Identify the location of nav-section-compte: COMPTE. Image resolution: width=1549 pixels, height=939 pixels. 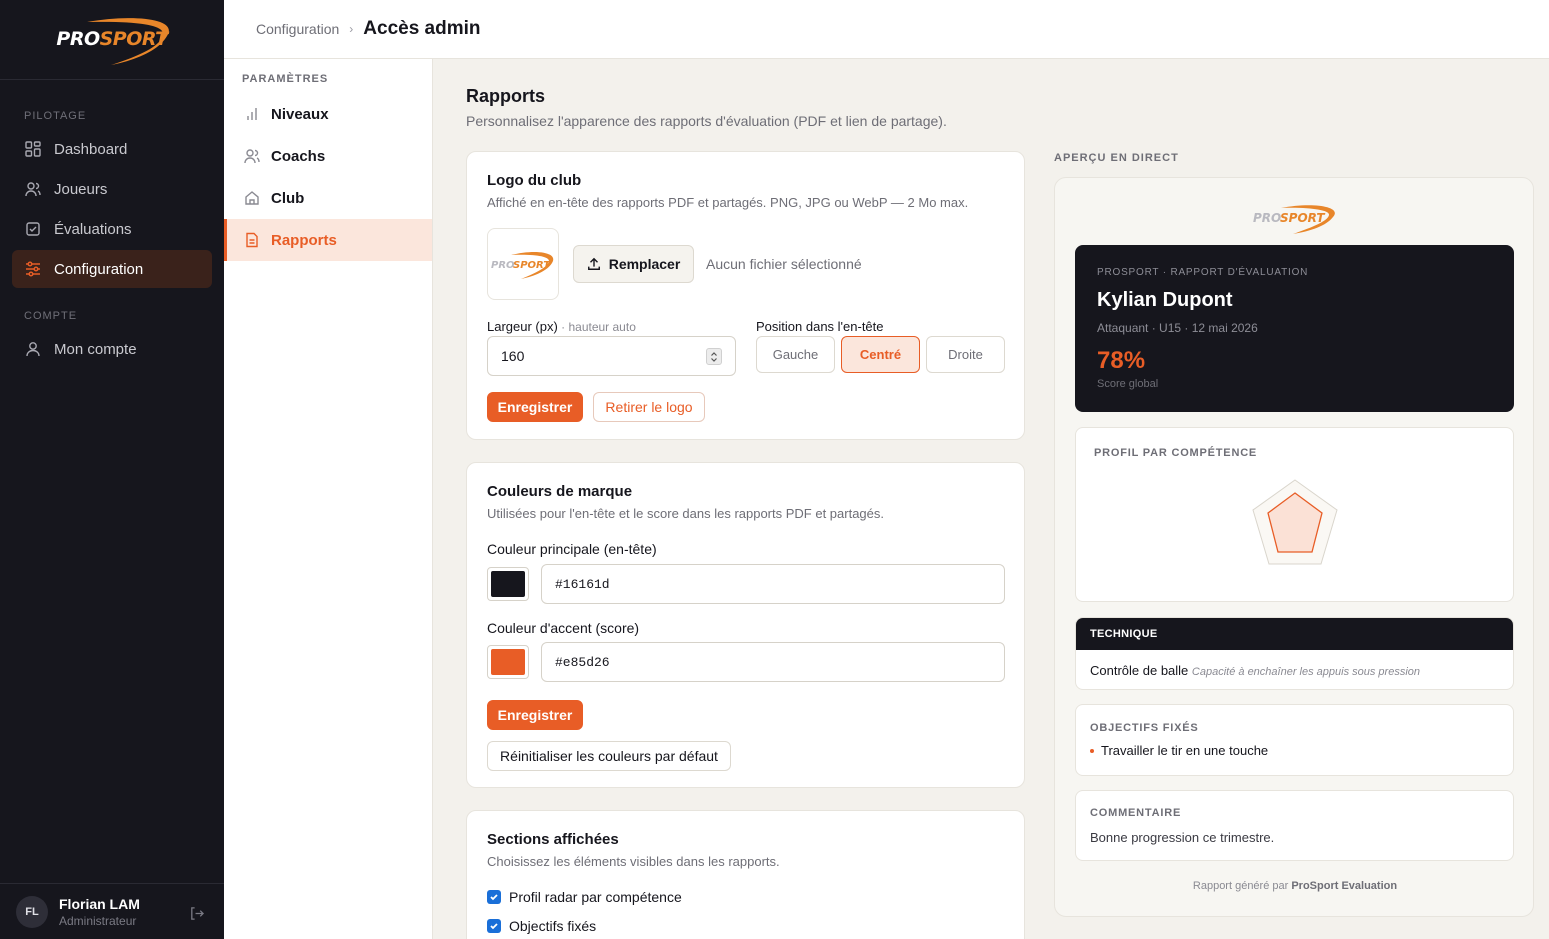
(51, 316).